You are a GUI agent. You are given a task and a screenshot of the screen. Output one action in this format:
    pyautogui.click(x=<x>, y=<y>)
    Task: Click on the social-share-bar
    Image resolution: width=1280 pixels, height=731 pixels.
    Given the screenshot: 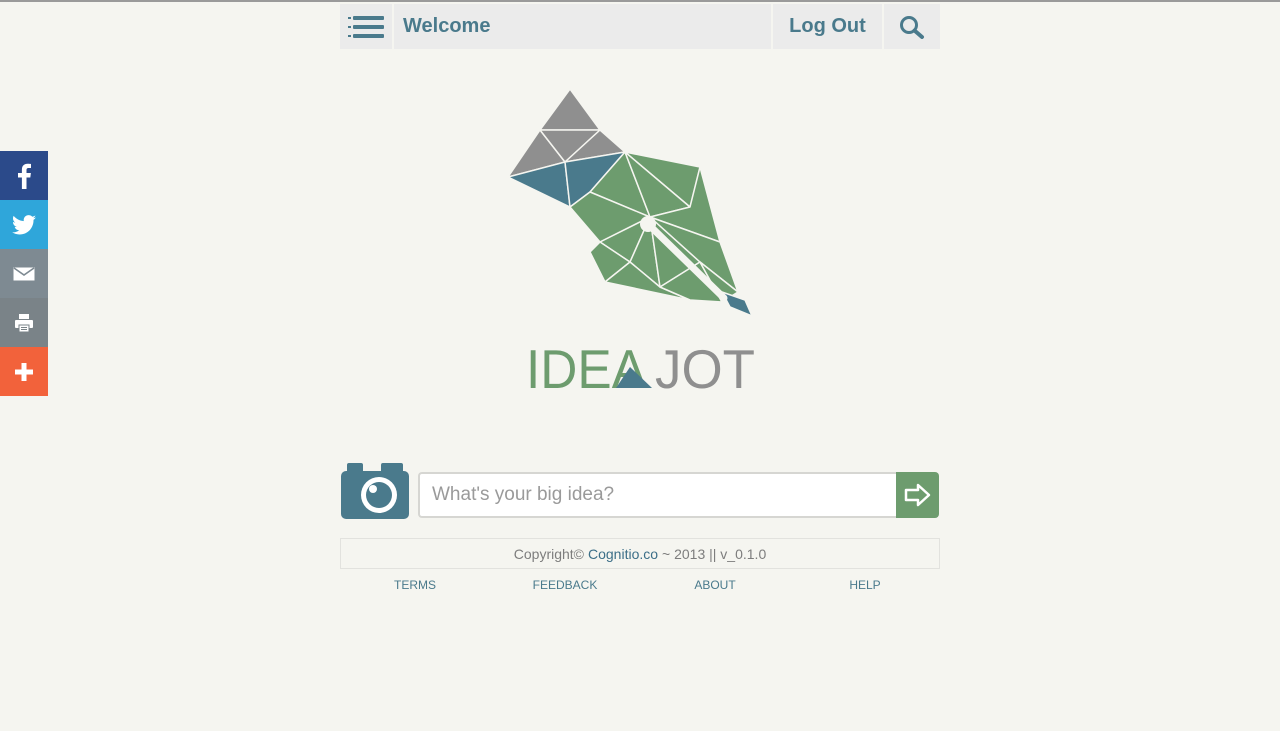 What is the action you would take?
    pyautogui.click(x=24, y=273)
    